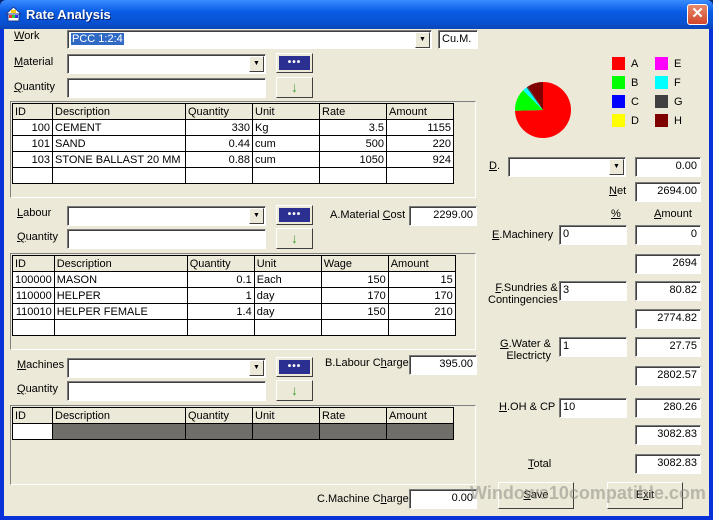 Image resolution: width=713 pixels, height=520 pixels. I want to click on table-cell: 1155, so click(420, 127).